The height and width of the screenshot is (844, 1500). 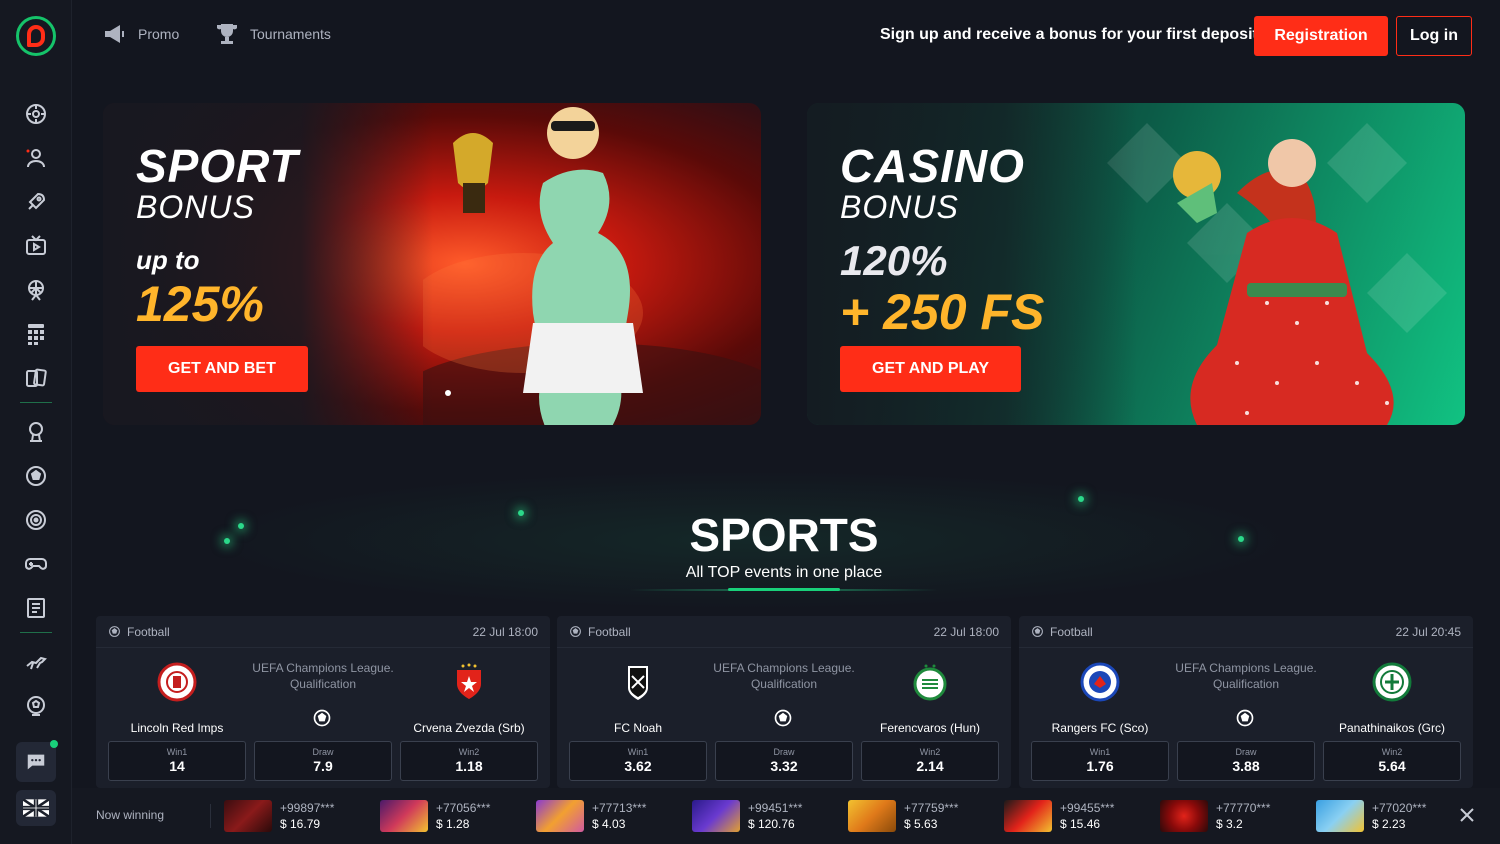 I want to click on away-team-name: Panathinaikos (Grc), so click(x=1392, y=728).